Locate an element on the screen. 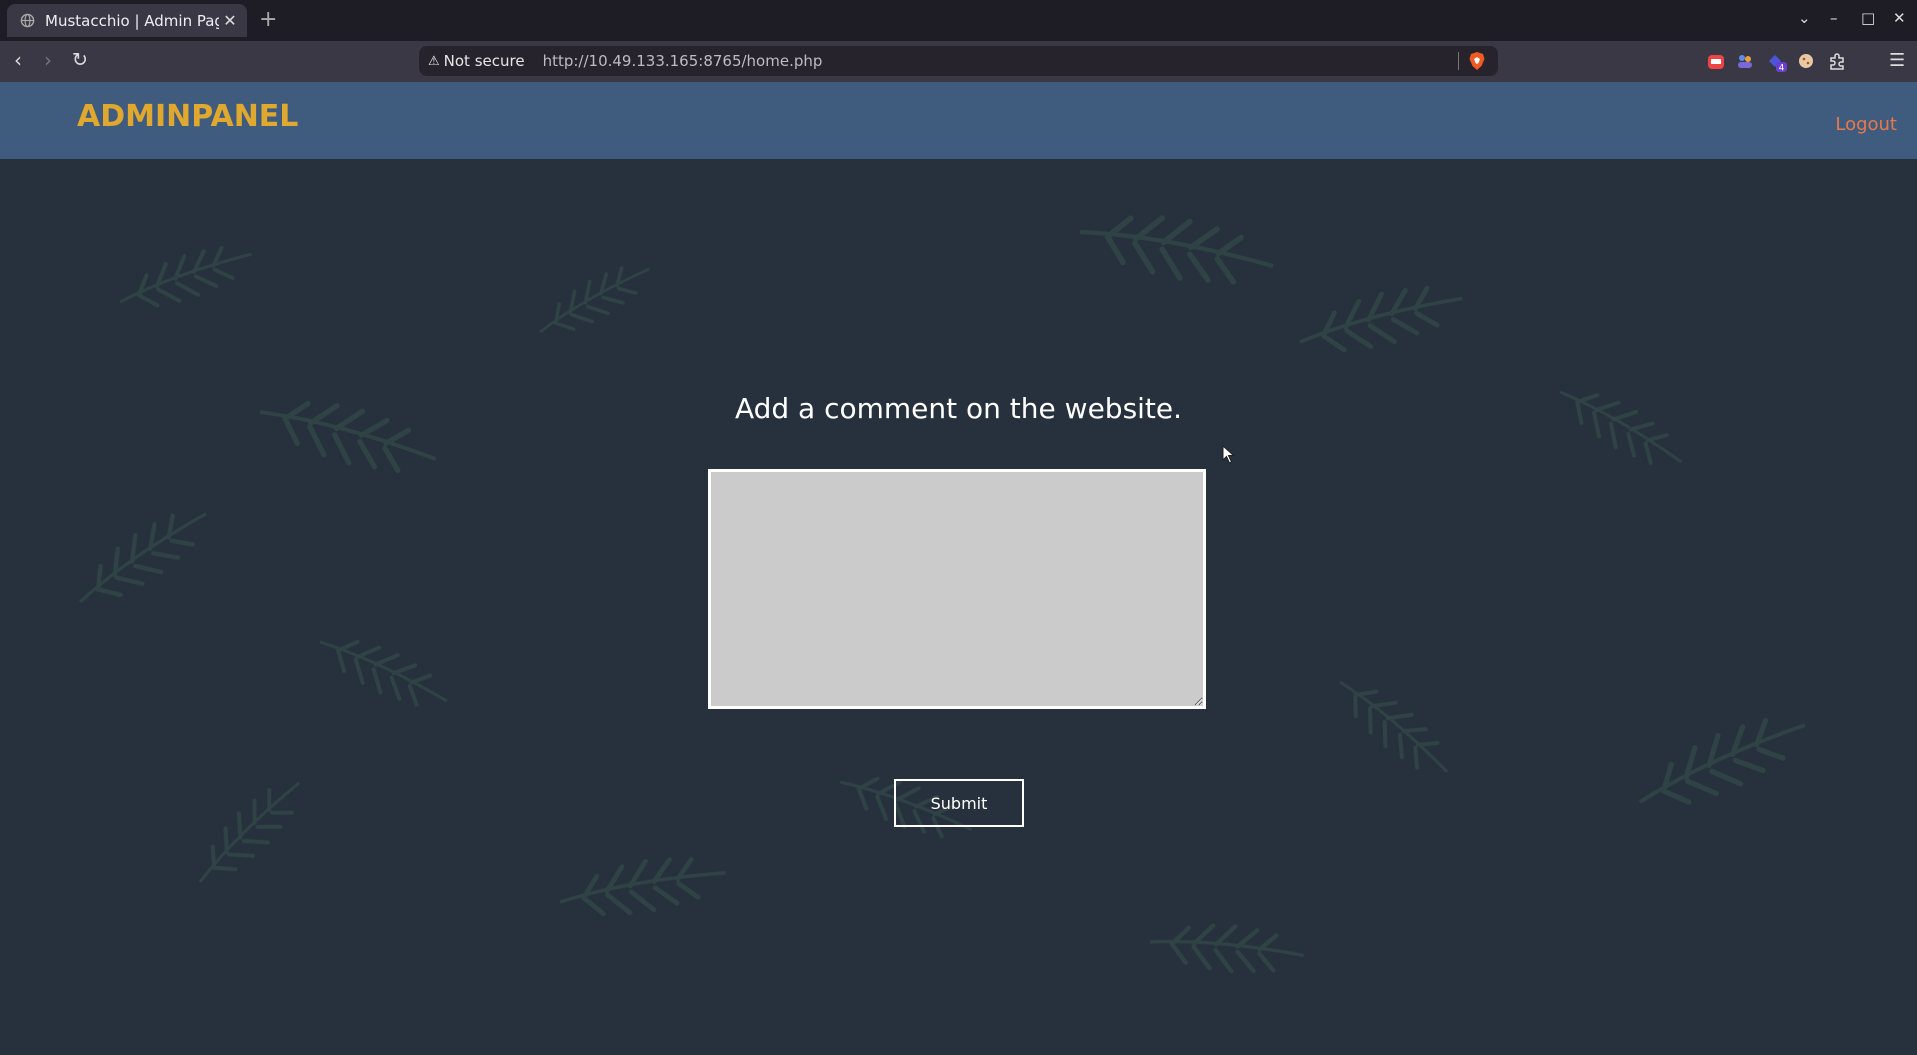 This screenshot has width=1917, height=1055. reload-icon: ↻ is located at coordinates (80, 60).